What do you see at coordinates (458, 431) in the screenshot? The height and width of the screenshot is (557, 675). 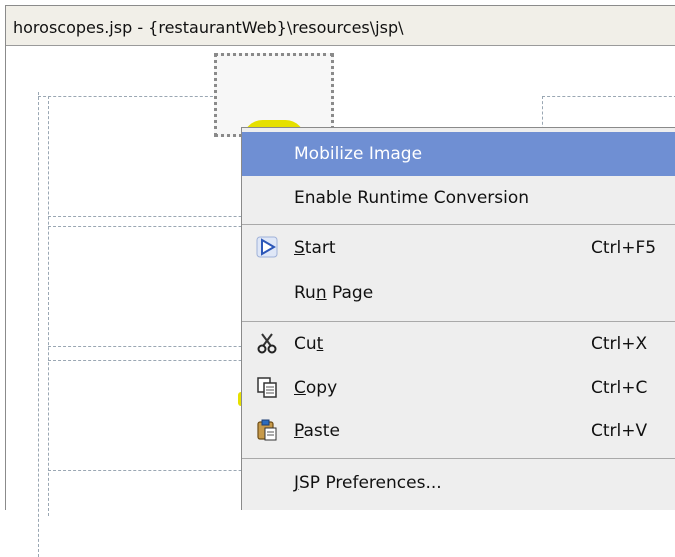 I see `menu-item-paste: Paste Ctrl+V` at bounding box center [458, 431].